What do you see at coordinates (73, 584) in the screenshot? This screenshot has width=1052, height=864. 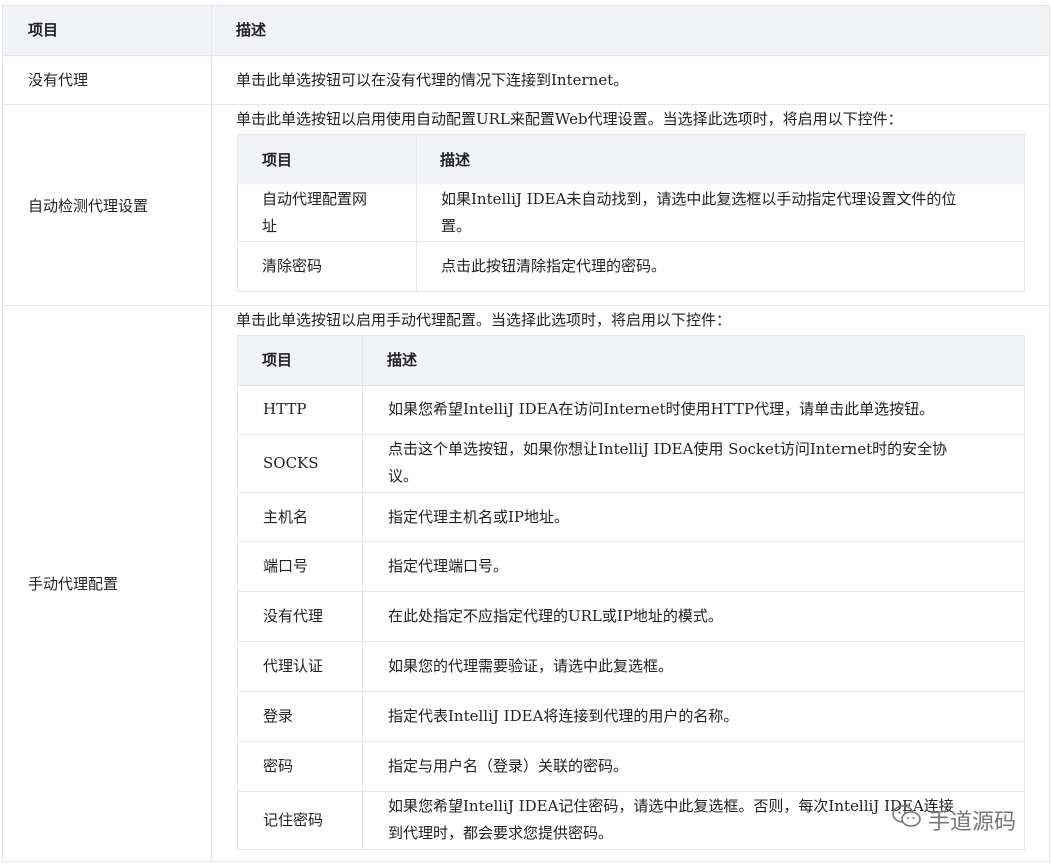 I see `outer-row-item: 手动代理配置` at bounding box center [73, 584].